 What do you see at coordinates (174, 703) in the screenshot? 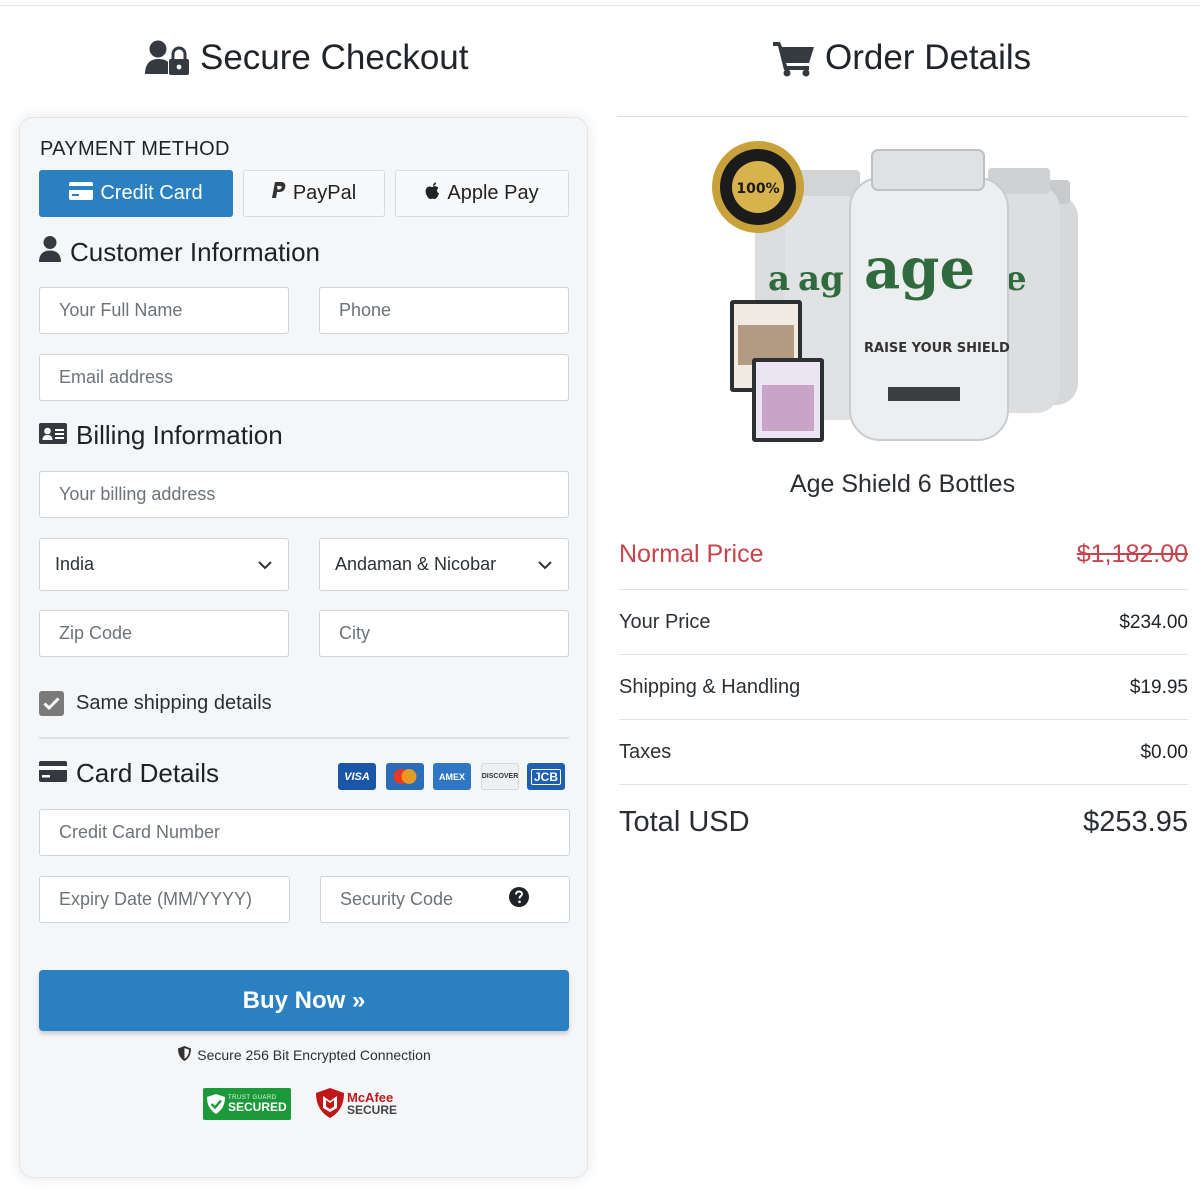
I see `same-shipping-label: Same shipping details` at bounding box center [174, 703].